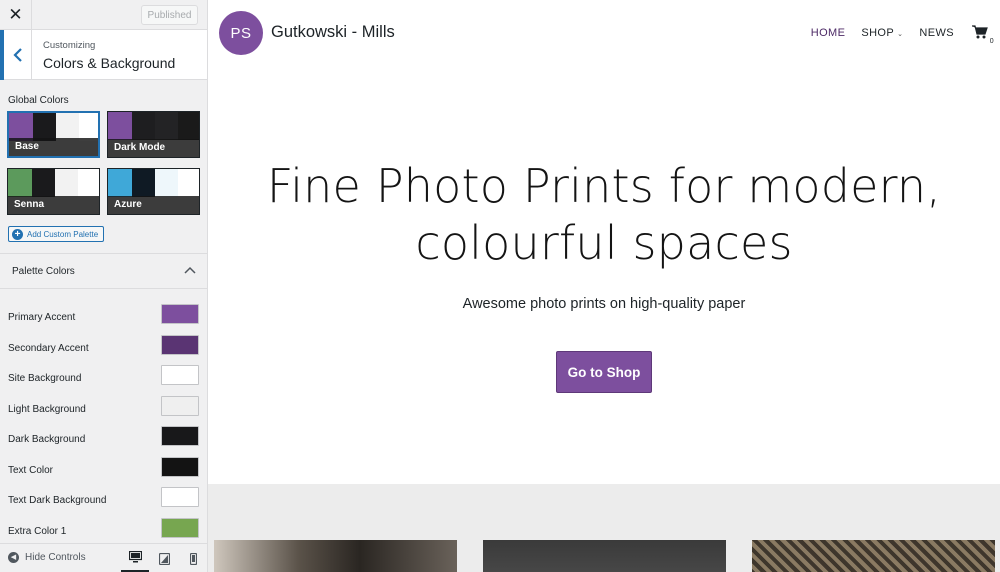  What do you see at coordinates (103, 379) in the screenshot?
I see `color-row-site-background: Site Background` at bounding box center [103, 379].